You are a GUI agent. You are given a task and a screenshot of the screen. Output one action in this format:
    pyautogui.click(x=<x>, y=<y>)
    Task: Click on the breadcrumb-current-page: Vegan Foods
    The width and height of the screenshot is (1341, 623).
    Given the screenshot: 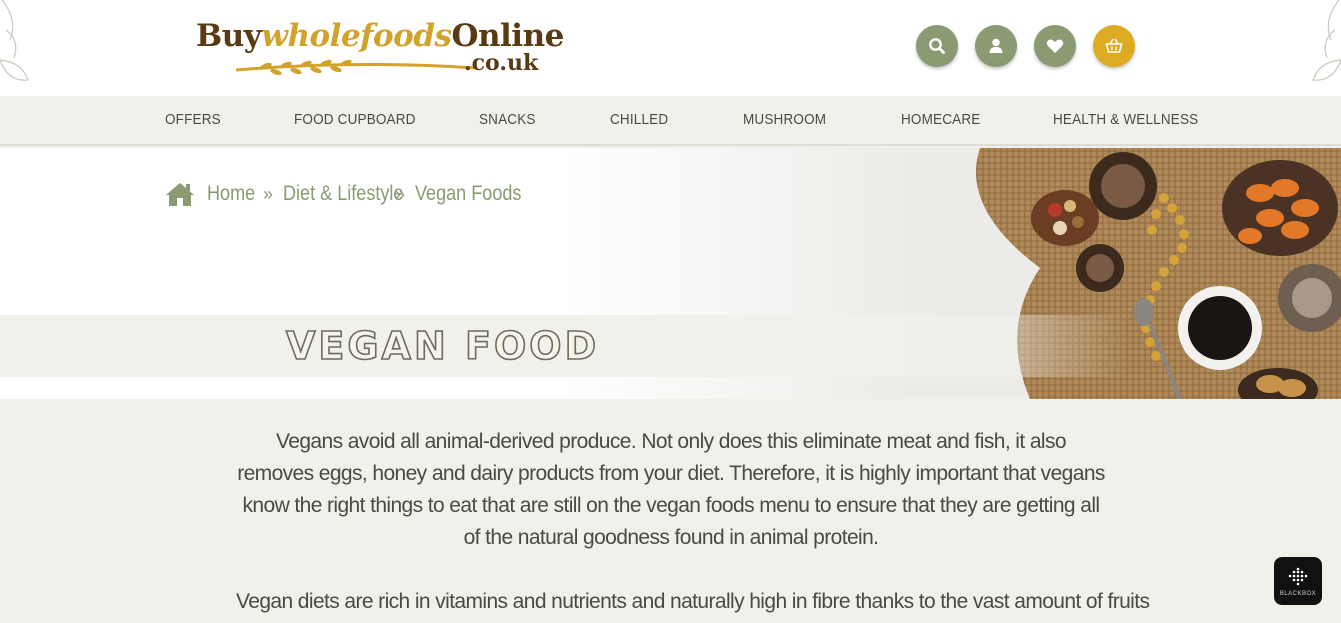 What is the action you would take?
    pyautogui.click(x=468, y=194)
    